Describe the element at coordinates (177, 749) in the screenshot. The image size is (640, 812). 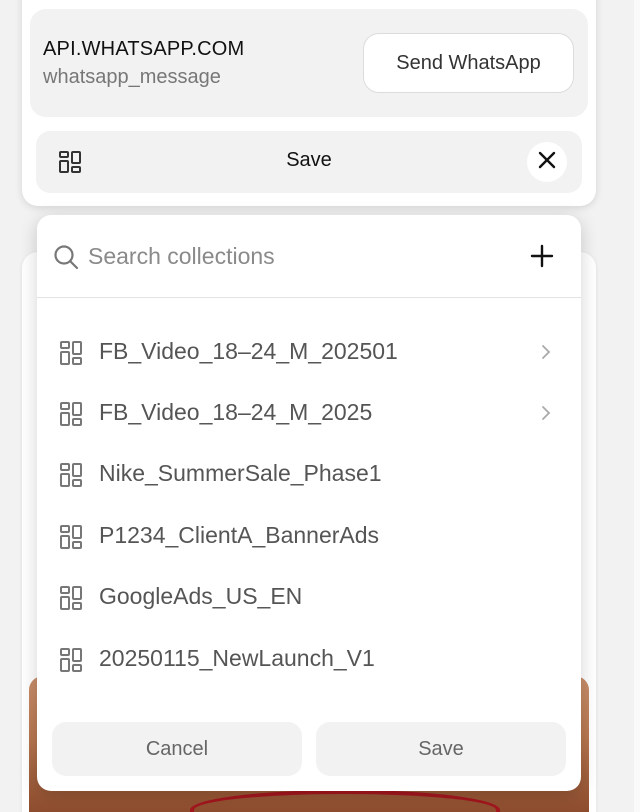
I see `cancel-button: Cancel` at that location.